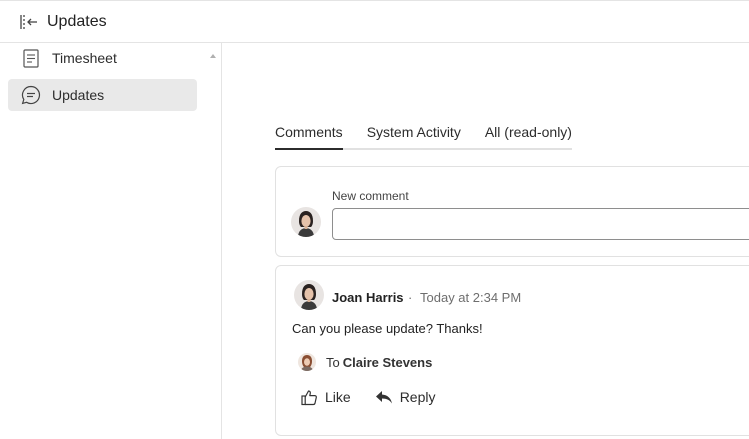 This screenshot has width=749, height=439. What do you see at coordinates (309, 397) in the screenshot?
I see `thumbs-up-icon` at bounding box center [309, 397].